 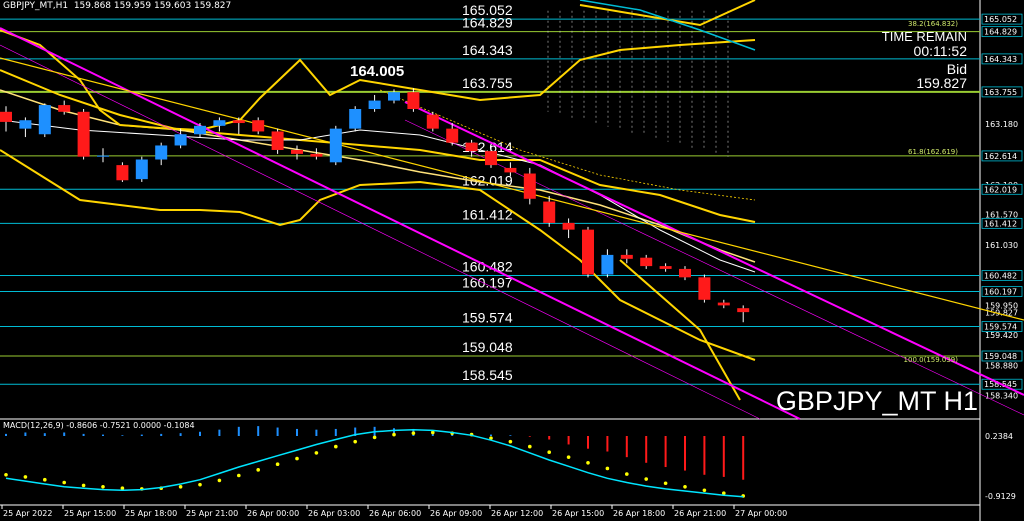 What do you see at coordinates (1001, 335) in the screenshot?
I see `price-tick-label: 159.420` at bounding box center [1001, 335].